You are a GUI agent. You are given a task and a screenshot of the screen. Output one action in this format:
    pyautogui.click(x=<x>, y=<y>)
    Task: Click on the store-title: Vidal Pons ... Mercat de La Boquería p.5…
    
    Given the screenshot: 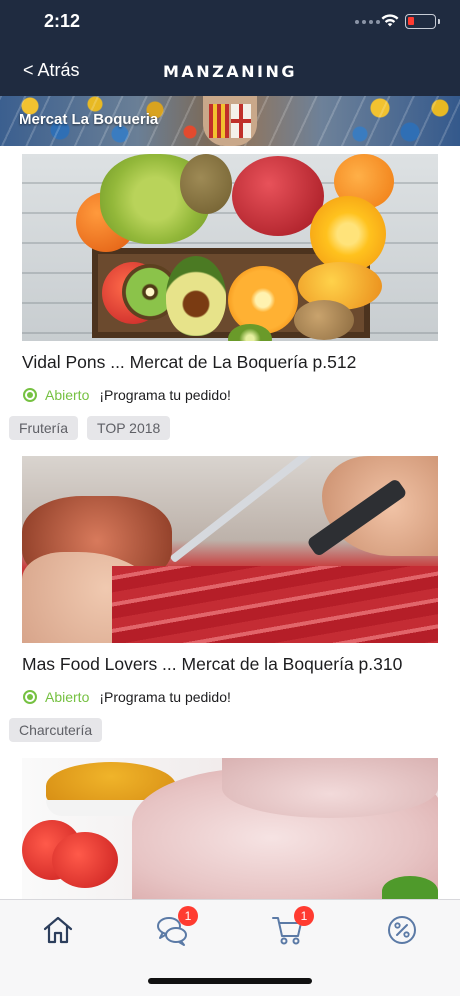 What is the action you would take?
    pyautogui.click(x=189, y=362)
    